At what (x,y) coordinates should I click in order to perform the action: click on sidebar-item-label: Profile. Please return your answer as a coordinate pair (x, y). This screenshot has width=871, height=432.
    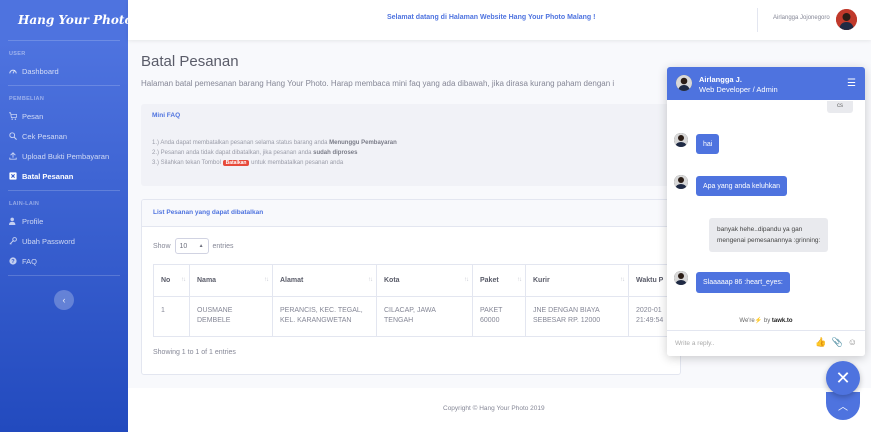
    Looking at the image, I should click on (33, 221).